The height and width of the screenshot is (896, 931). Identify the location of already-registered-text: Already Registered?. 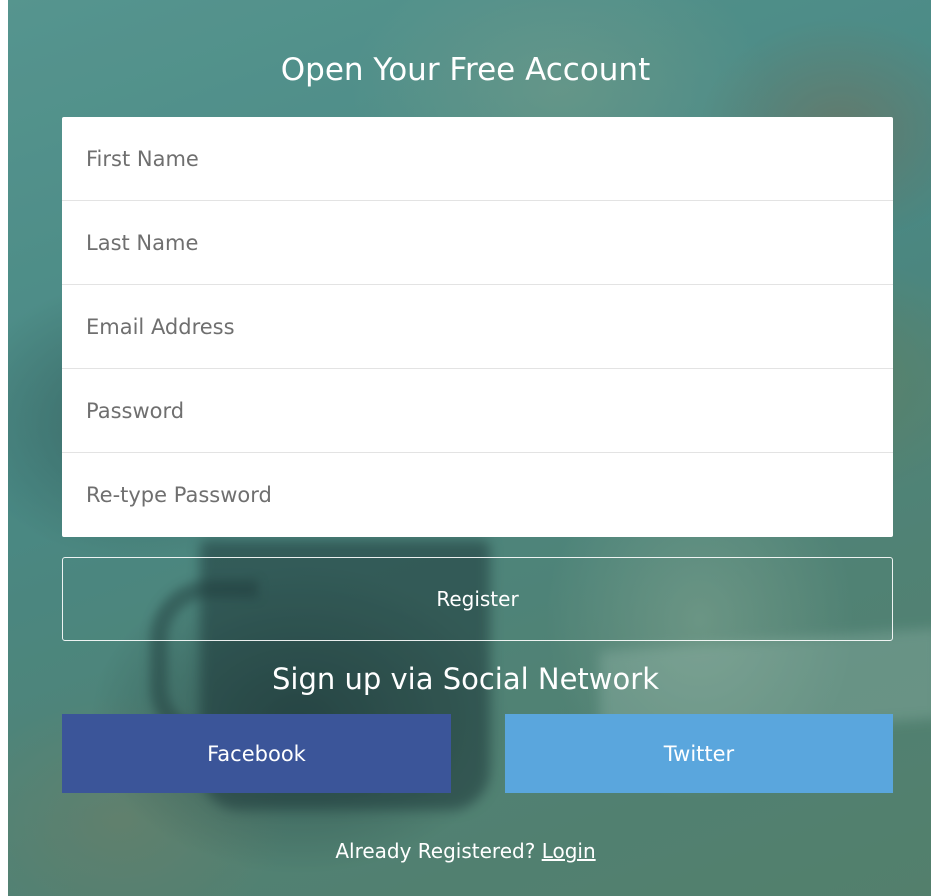
(435, 851).